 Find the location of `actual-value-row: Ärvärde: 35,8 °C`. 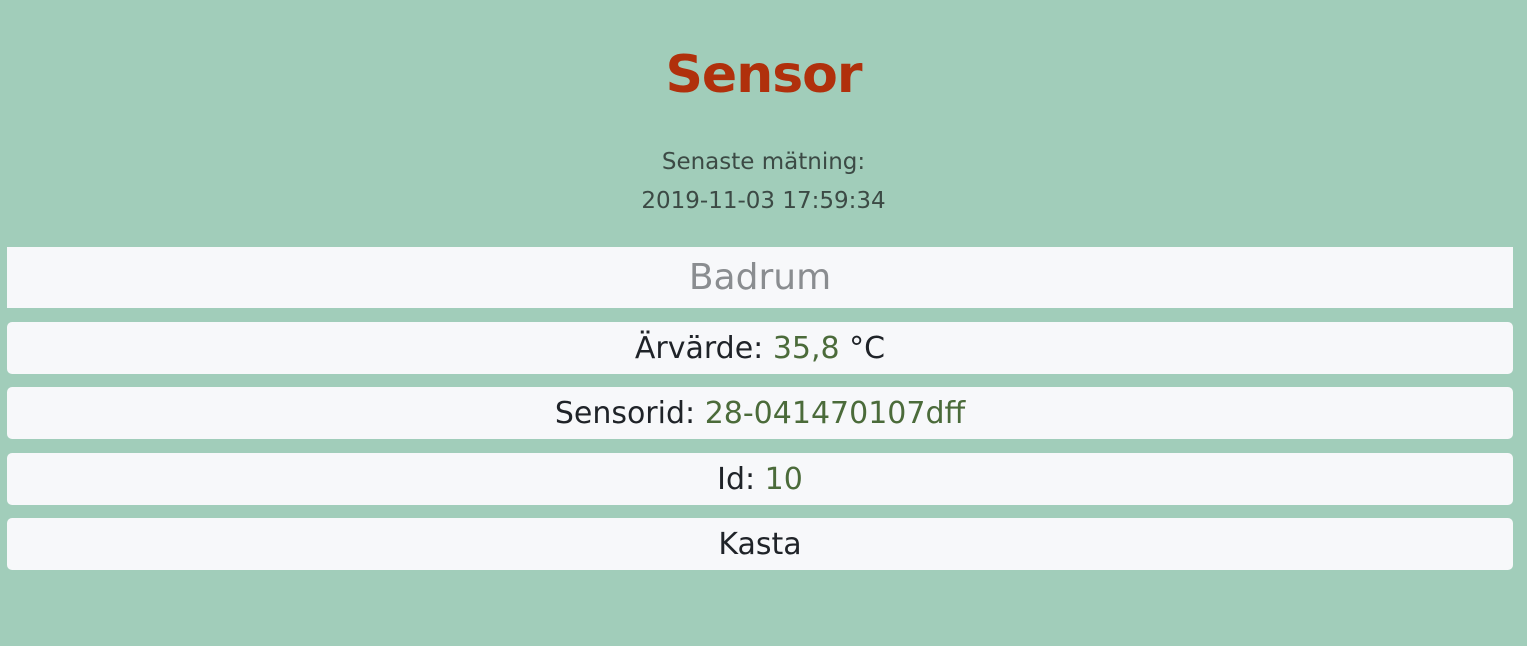

actual-value-row: Ärvärde: 35,8 °C is located at coordinates (760, 348).